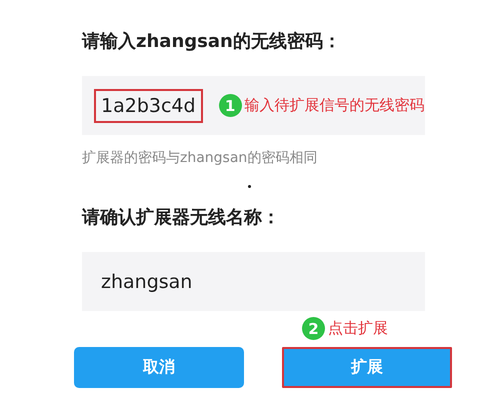 The width and height of the screenshot is (500, 405). Describe the element at coordinates (230, 105) in the screenshot. I see `step-number-badge: 1` at that location.